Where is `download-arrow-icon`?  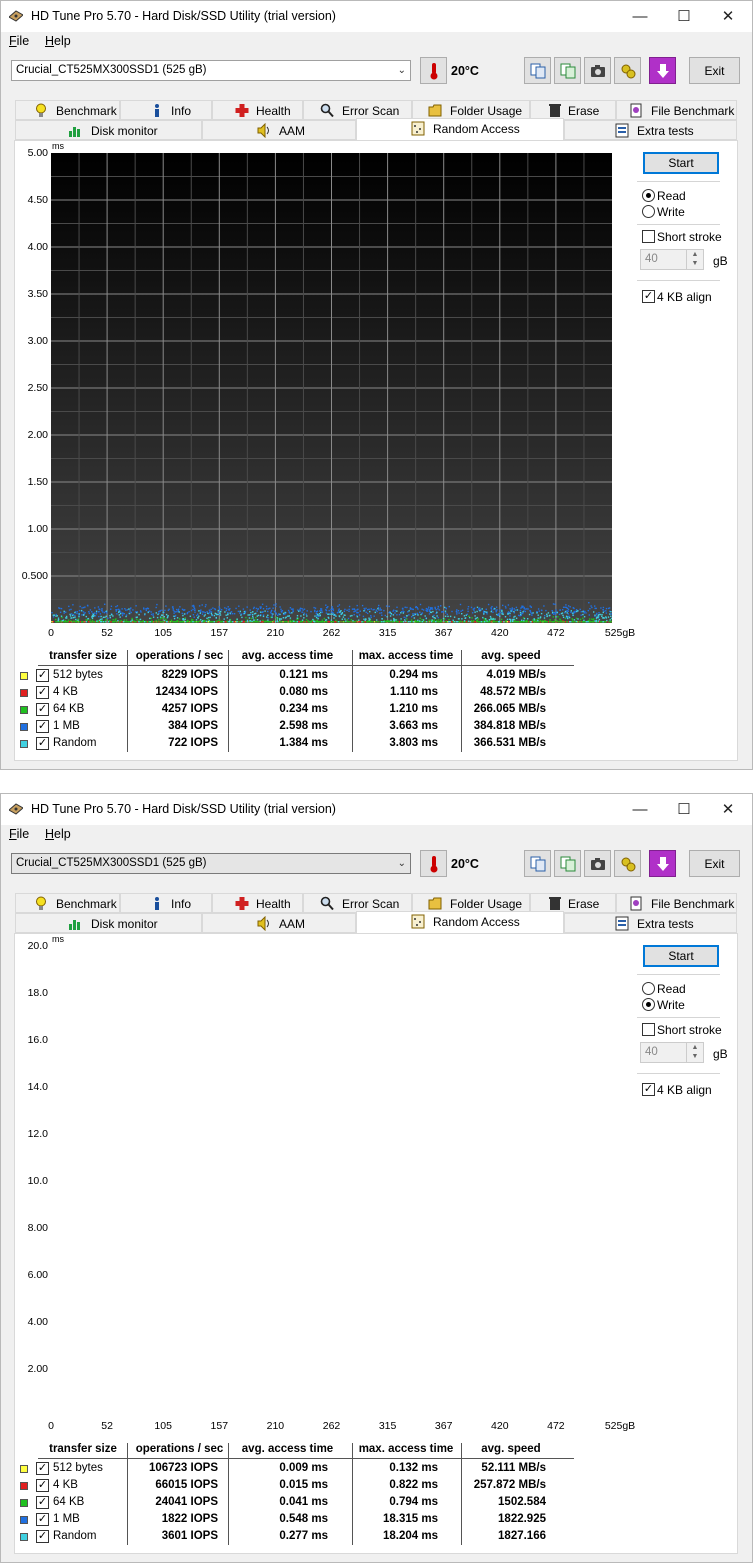 download-arrow-icon is located at coordinates (662, 863).